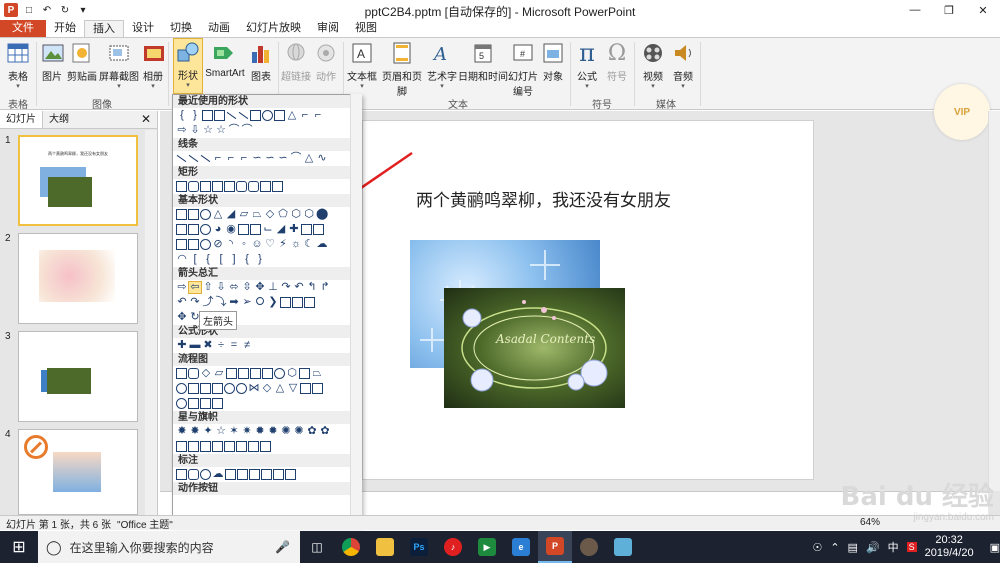 The height and width of the screenshot is (563, 1000). I want to click on slide-thumbnail, so click(78, 376).